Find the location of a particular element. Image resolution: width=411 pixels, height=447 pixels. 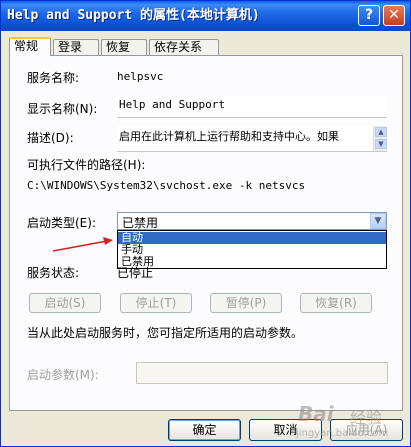

option-automatic: 自动 is located at coordinates (252, 238).